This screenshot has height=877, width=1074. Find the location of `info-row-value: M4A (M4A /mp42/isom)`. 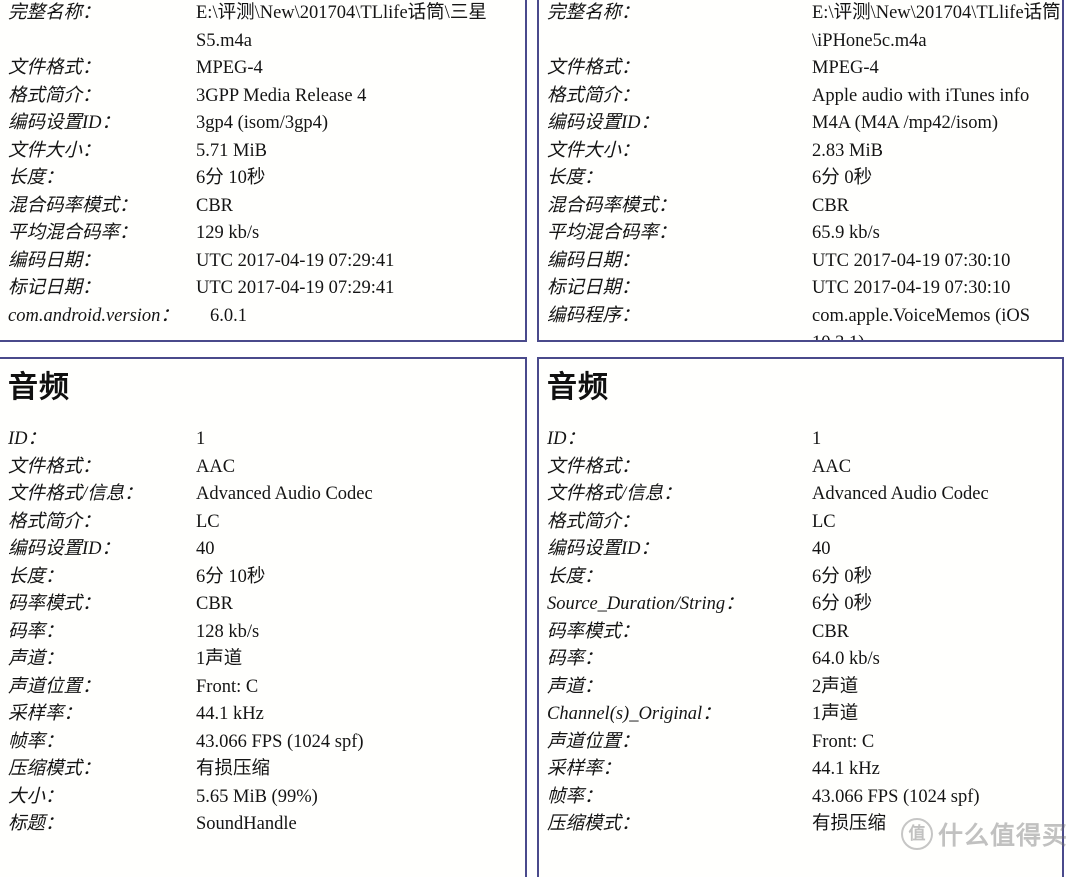

info-row-value: M4A (M4A /mp42/isom) is located at coordinates (905, 123).